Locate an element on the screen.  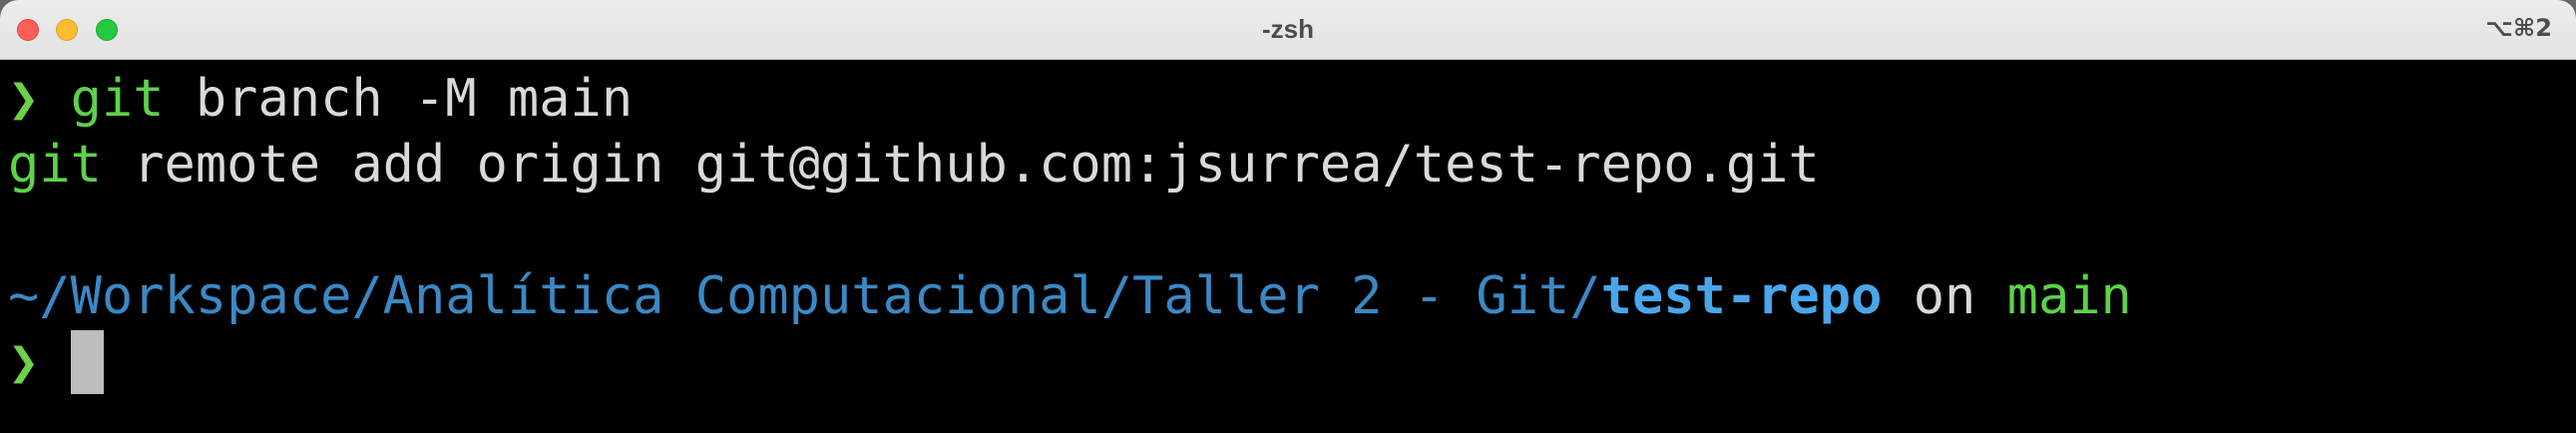
command-args: branch -M main is located at coordinates (399, 99).